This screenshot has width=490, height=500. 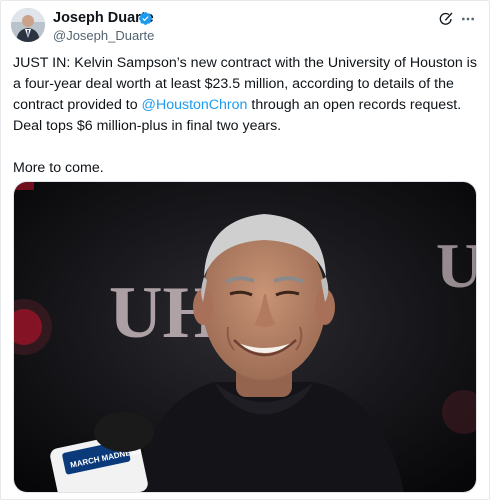 I want to click on mention-link: @HoustonChron, so click(x=195, y=105).